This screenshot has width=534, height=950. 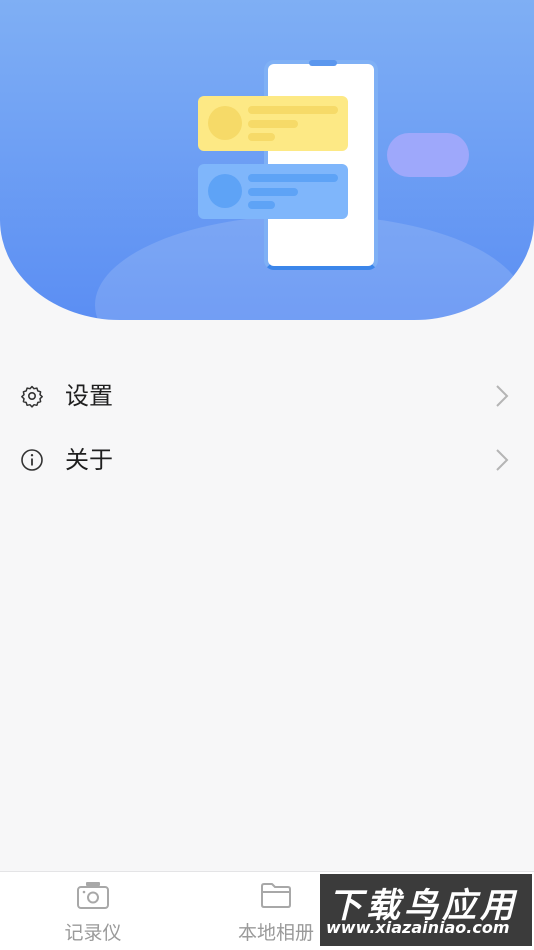 I want to click on chat-bubble-illustration, so click(x=428, y=155).